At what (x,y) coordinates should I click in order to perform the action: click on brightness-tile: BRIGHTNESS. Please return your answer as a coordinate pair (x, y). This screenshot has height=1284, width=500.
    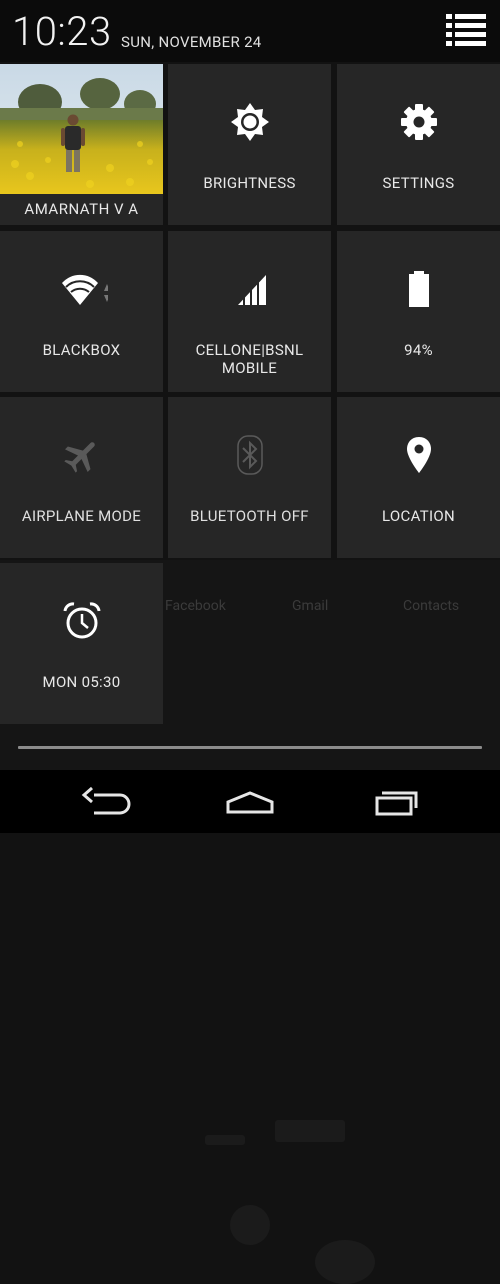
    Looking at the image, I should click on (249, 144).